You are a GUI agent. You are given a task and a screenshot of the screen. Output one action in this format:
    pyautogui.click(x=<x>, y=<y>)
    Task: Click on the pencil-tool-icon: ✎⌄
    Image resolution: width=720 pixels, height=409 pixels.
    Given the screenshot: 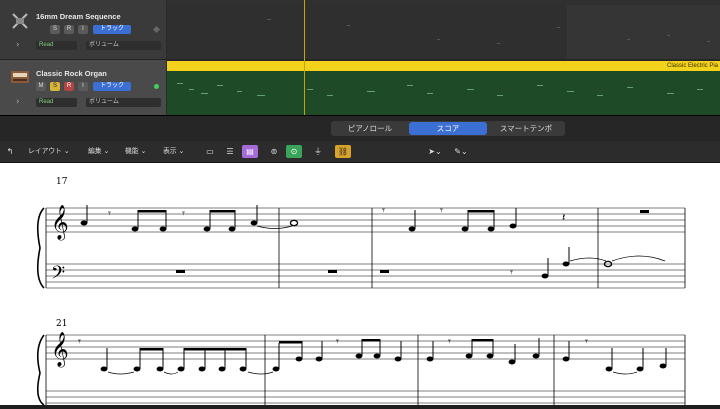 What is the action you would take?
    pyautogui.click(x=461, y=151)
    